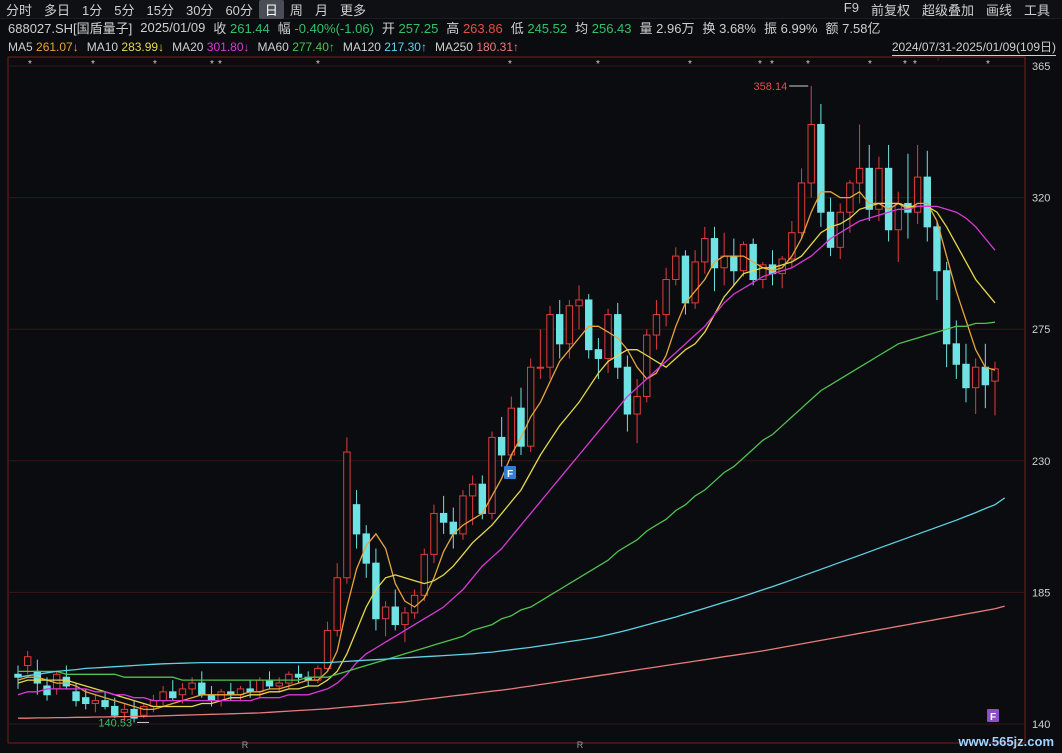 This screenshot has width=1062, height=753. What do you see at coordinates (353, 9) in the screenshot?
I see `period-tab-10: 更多` at bounding box center [353, 9].